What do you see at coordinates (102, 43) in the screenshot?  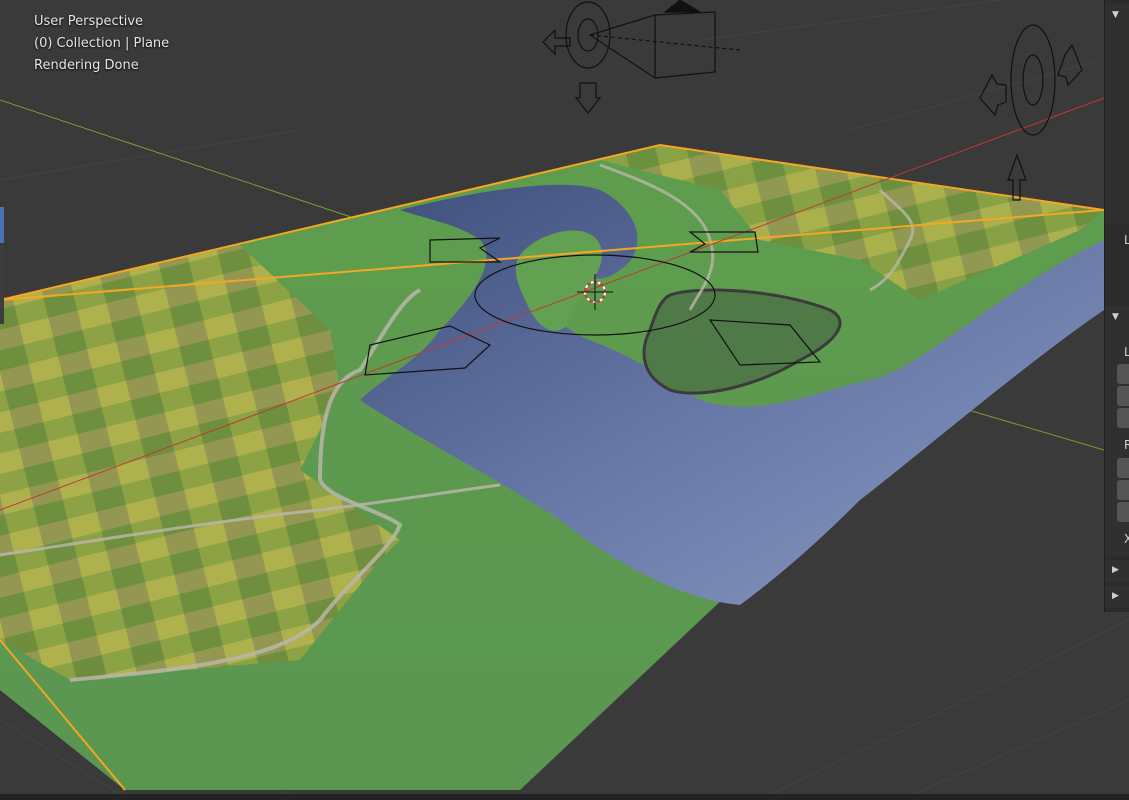 I see `collection-info-label: (0) Collection | Plane` at bounding box center [102, 43].